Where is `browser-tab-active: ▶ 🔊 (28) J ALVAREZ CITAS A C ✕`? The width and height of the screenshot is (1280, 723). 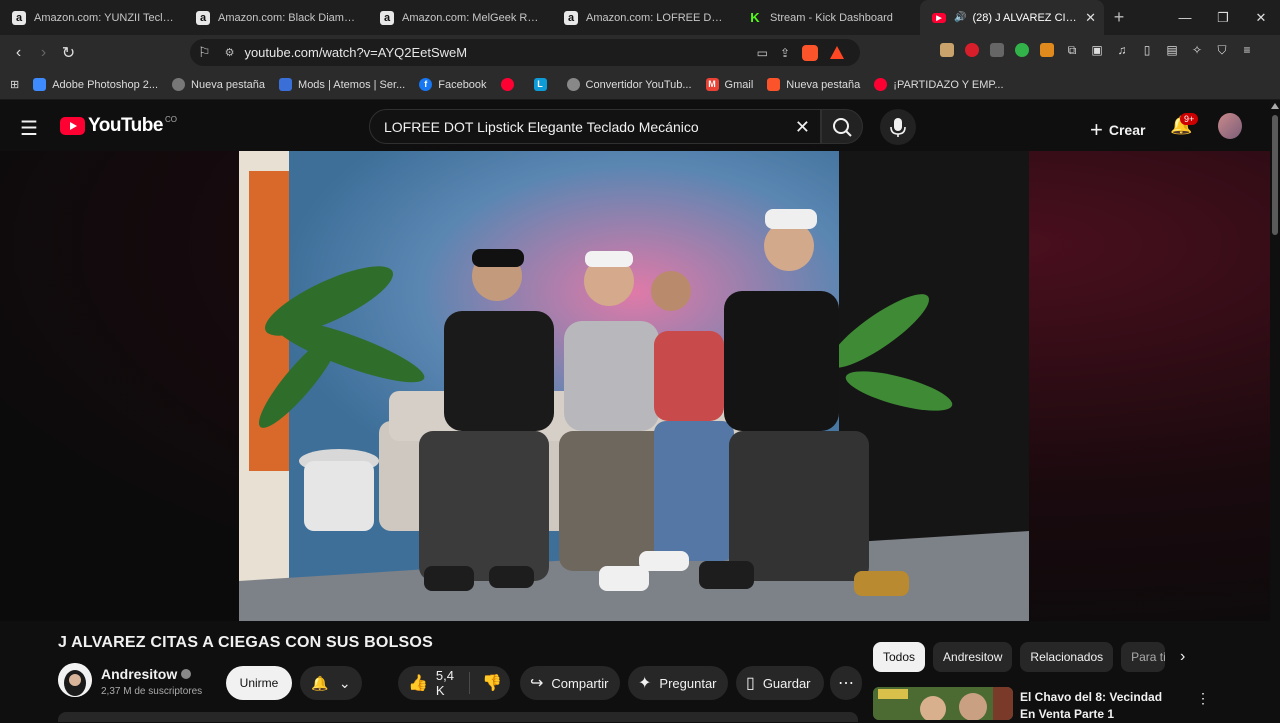 browser-tab-active: ▶ 🔊 (28) J ALVAREZ CITAS A C ✕ is located at coordinates (1012, 17).